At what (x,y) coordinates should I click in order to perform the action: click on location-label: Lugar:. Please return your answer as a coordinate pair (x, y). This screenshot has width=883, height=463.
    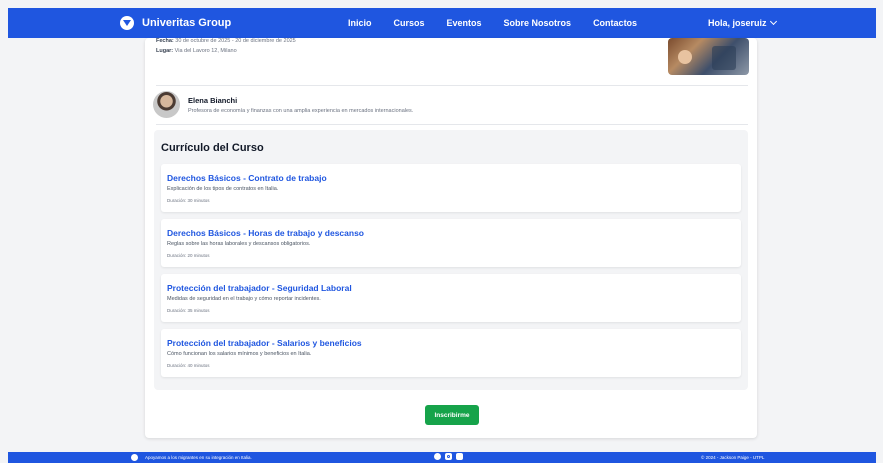
    Looking at the image, I should click on (165, 51).